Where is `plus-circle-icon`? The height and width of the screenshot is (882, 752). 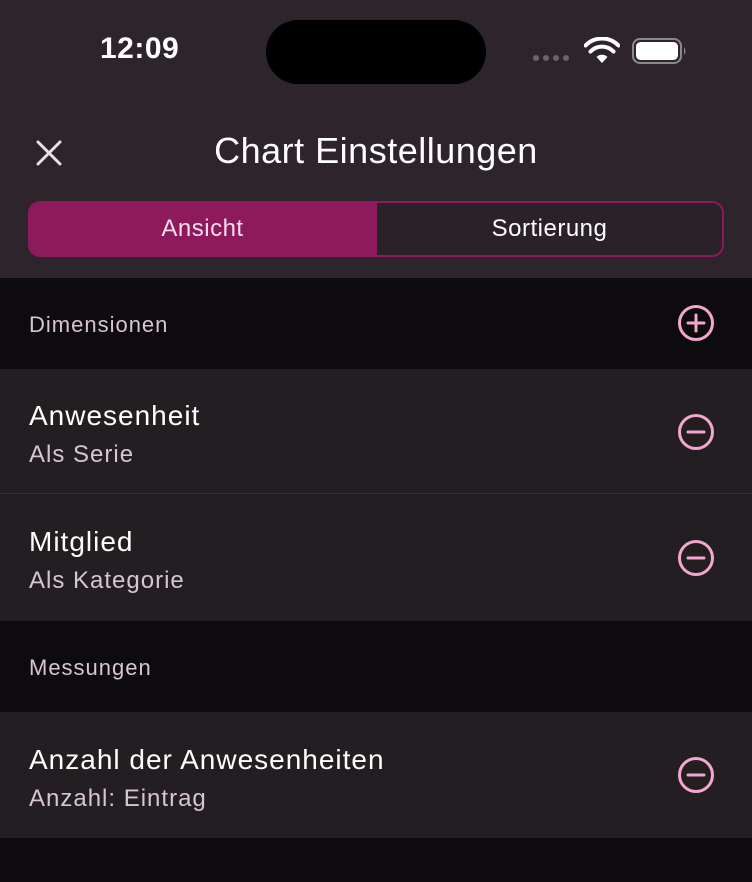 plus-circle-icon is located at coordinates (696, 323).